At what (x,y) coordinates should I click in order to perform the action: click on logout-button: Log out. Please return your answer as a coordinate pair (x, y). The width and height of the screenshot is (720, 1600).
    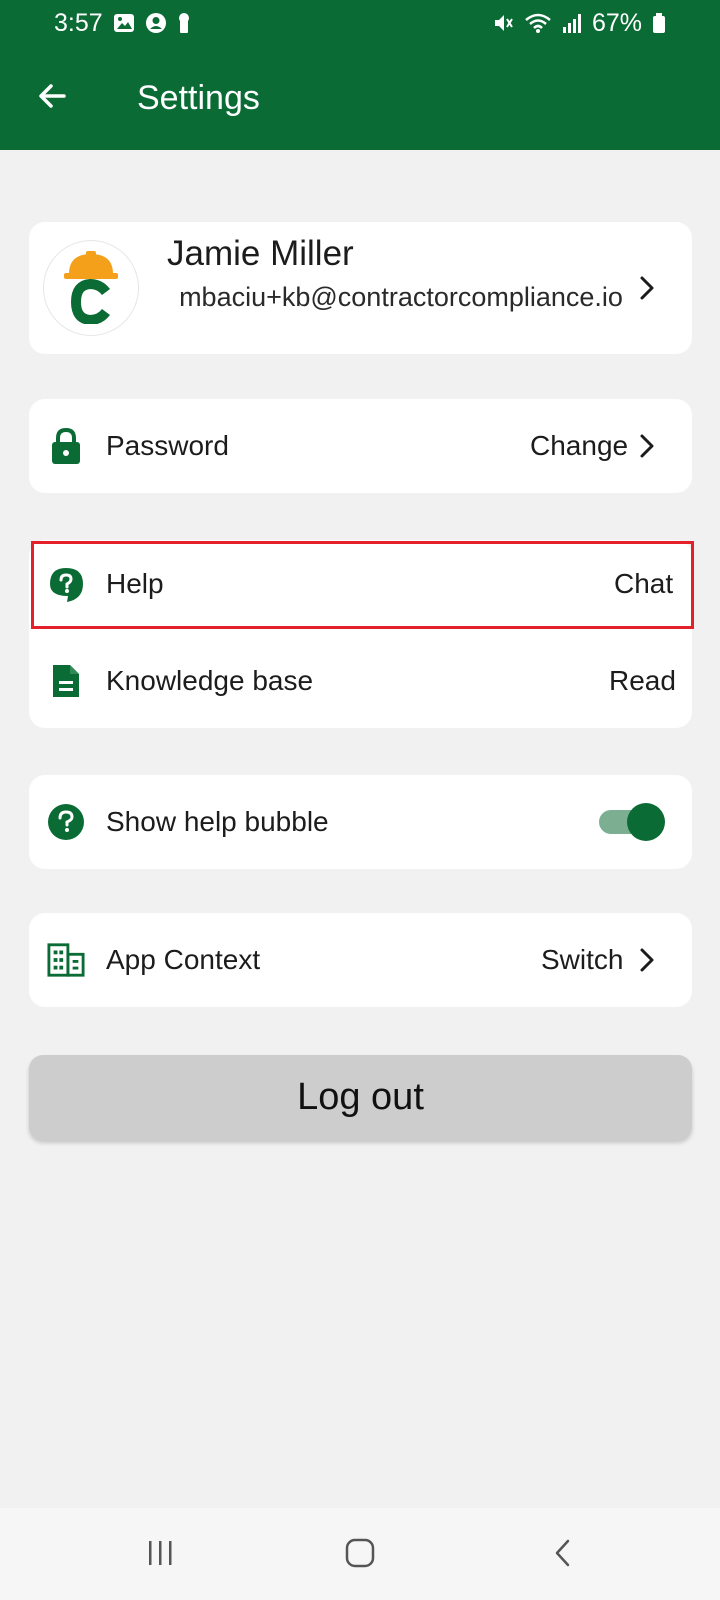
    Looking at the image, I should click on (360, 1097).